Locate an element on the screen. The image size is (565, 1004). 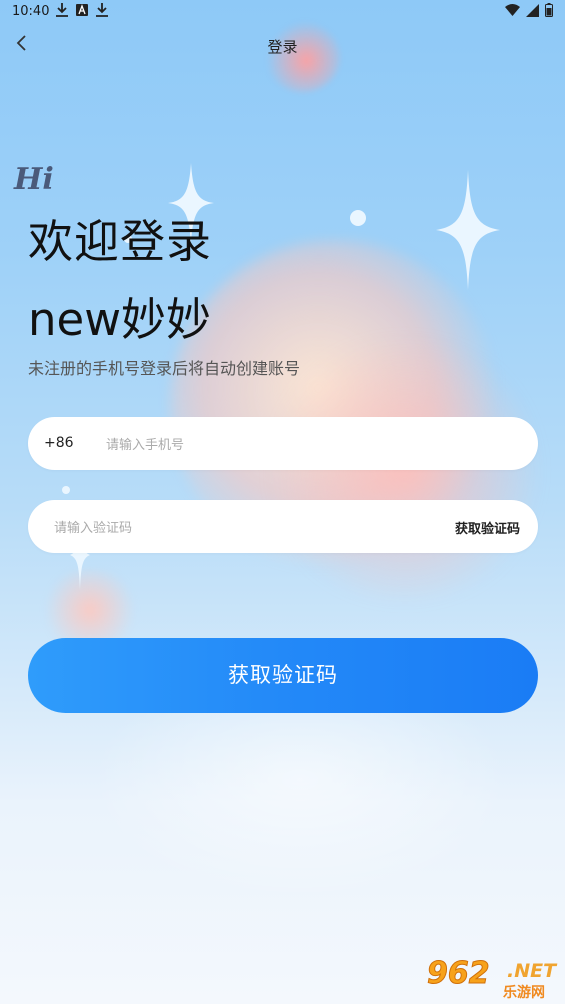
a-icon is located at coordinates (82, 10).